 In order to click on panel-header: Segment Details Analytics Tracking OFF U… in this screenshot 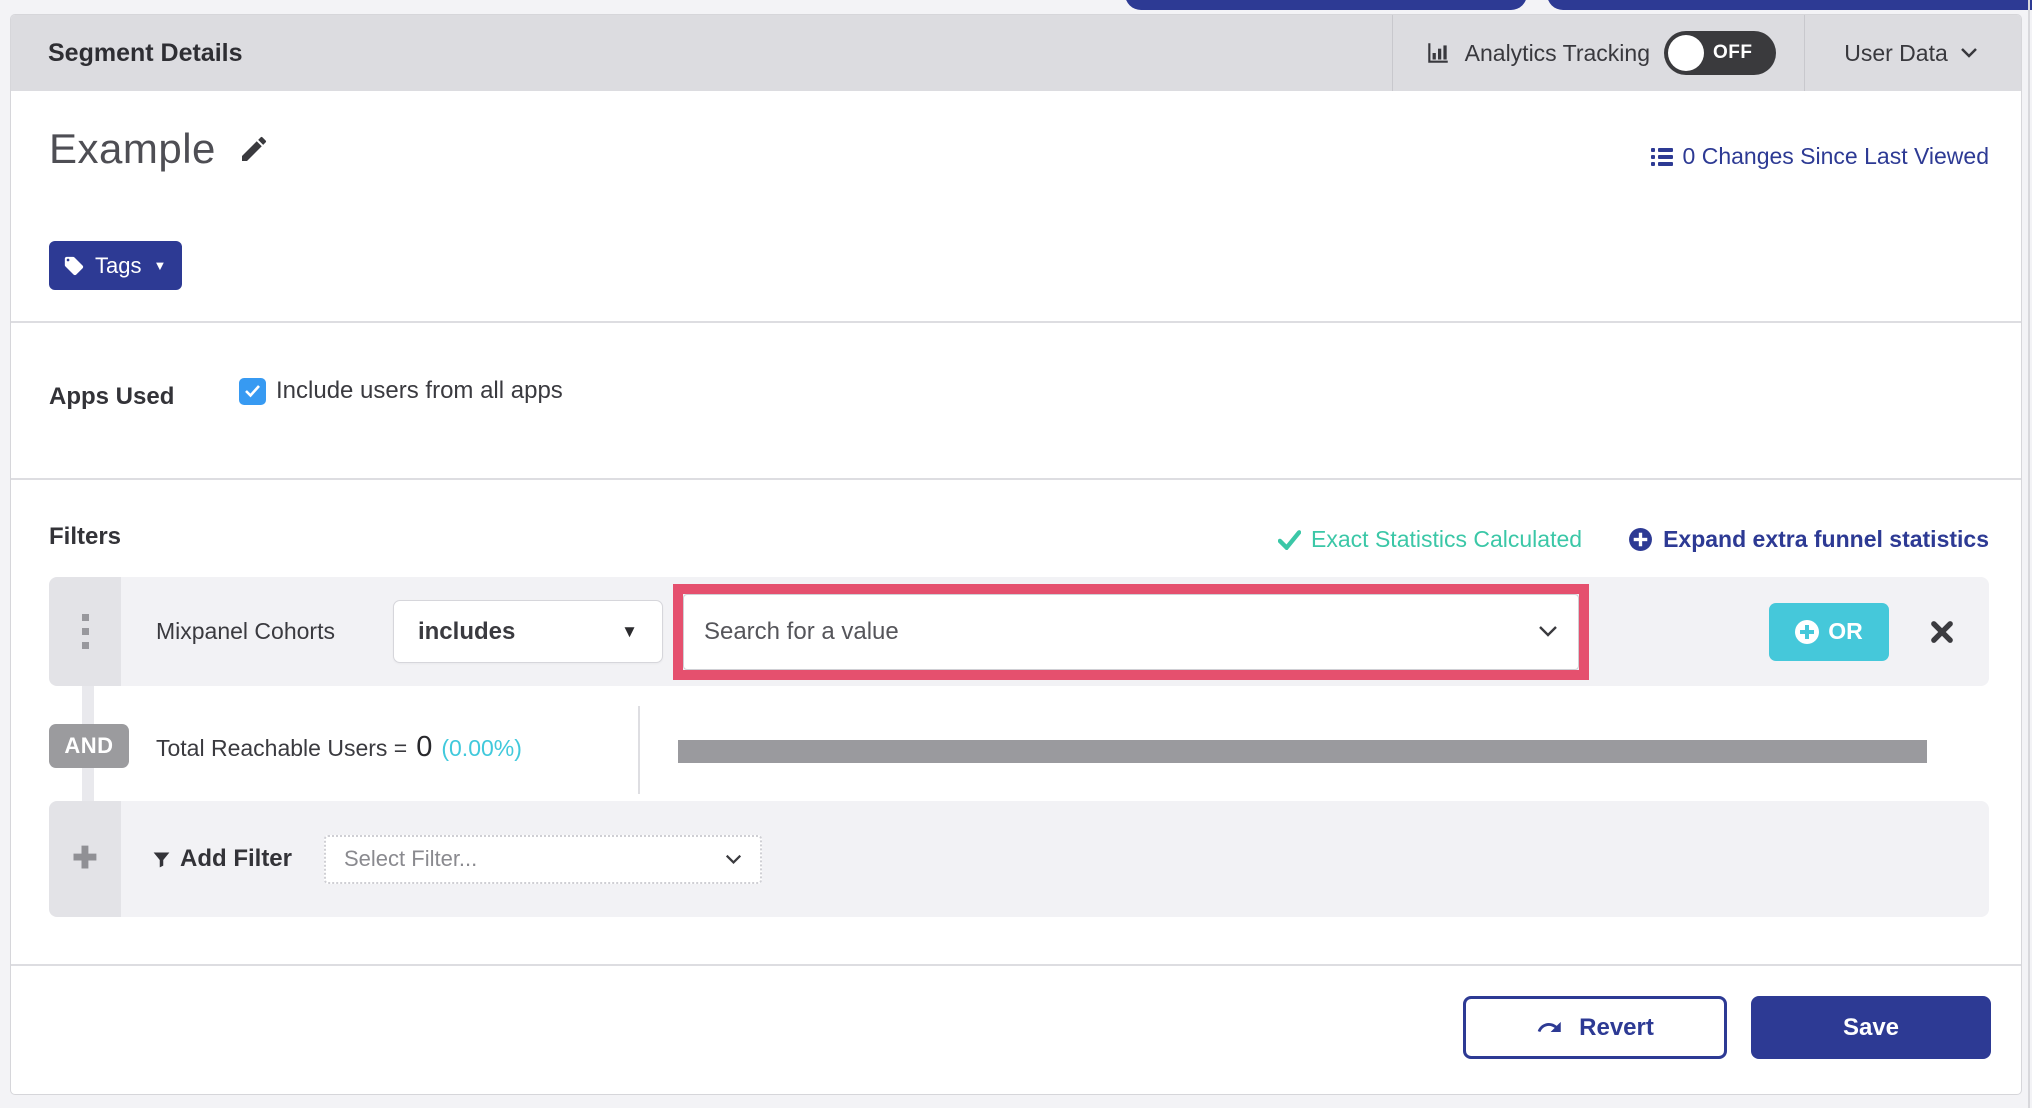, I will do `click(1016, 53)`.